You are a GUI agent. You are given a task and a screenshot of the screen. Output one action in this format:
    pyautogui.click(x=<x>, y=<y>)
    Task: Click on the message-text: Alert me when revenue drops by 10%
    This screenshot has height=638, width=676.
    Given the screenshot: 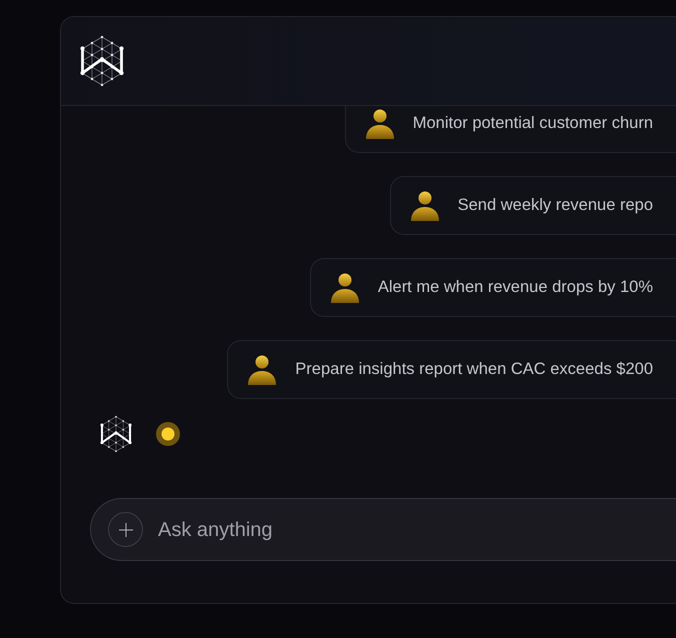 What is the action you would take?
    pyautogui.click(x=515, y=287)
    